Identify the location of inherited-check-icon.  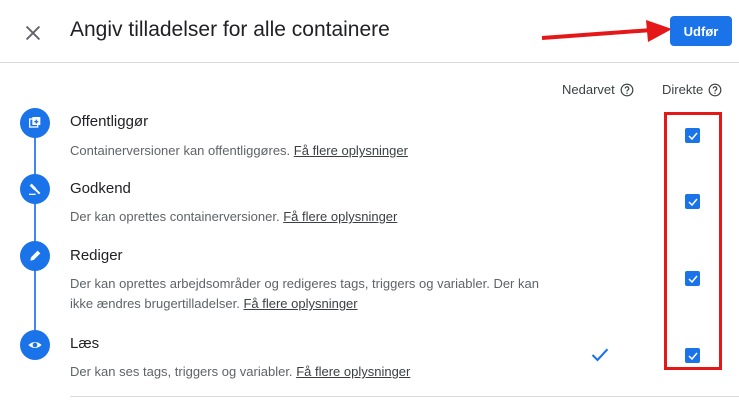
(600, 355).